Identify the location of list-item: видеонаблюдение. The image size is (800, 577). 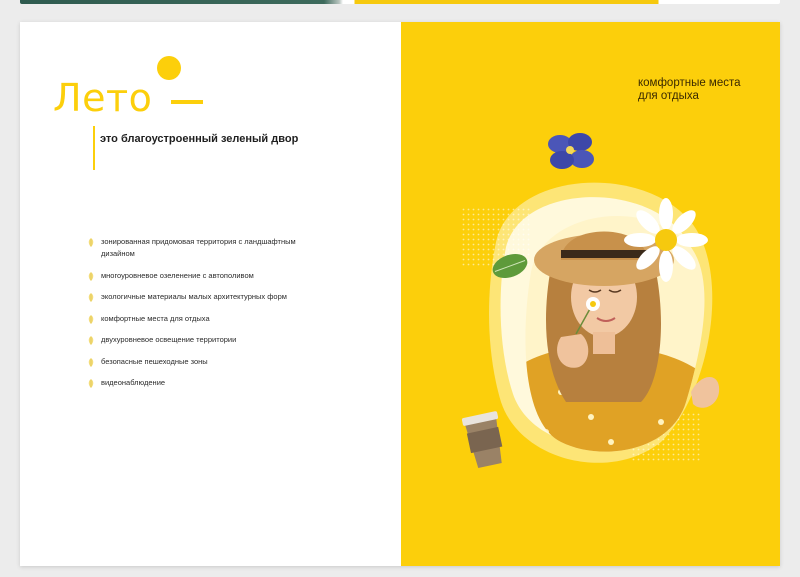
(207, 383).